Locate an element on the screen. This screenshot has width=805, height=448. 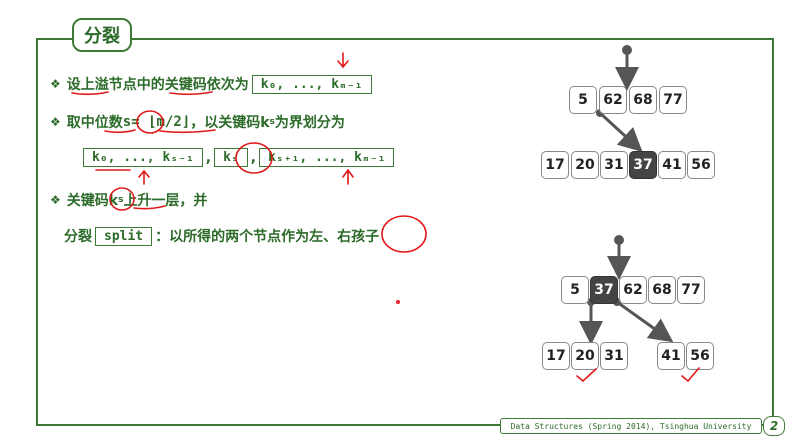
line1-text: 设上溢节点中的关键码依次为 is located at coordinates (157, 85).